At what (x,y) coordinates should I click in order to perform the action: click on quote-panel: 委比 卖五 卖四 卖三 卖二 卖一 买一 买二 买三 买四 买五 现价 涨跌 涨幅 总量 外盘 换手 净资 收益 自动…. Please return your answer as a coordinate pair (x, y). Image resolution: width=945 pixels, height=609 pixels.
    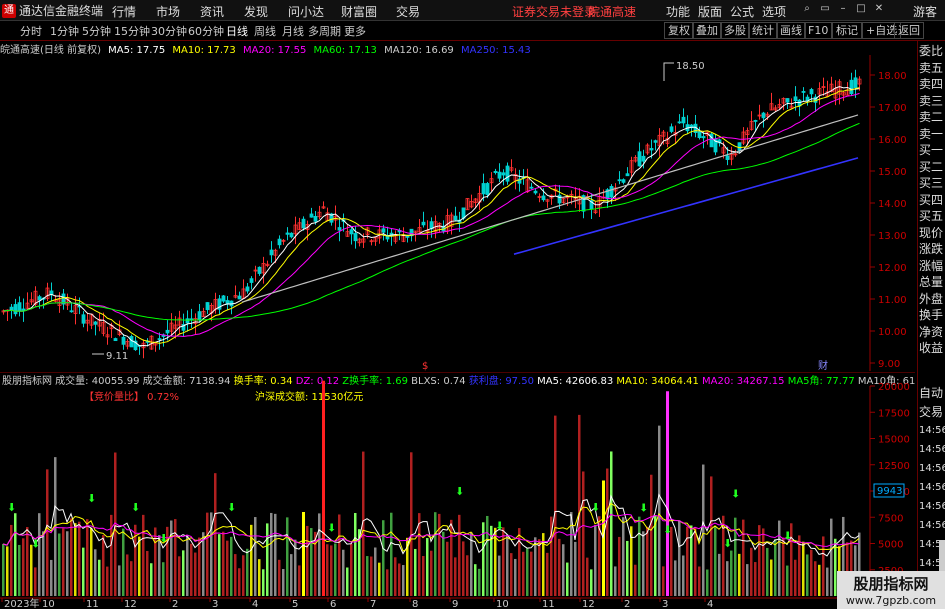
    Looking at the image, I should click on (931, 325).